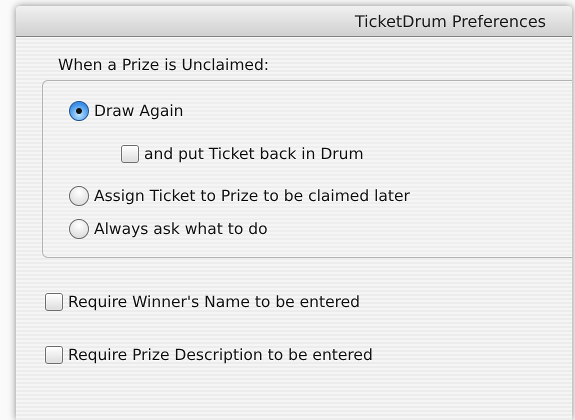  I want to click on radio-label: Assign Ticket to Prize to be claimed later, so click(252, 196).